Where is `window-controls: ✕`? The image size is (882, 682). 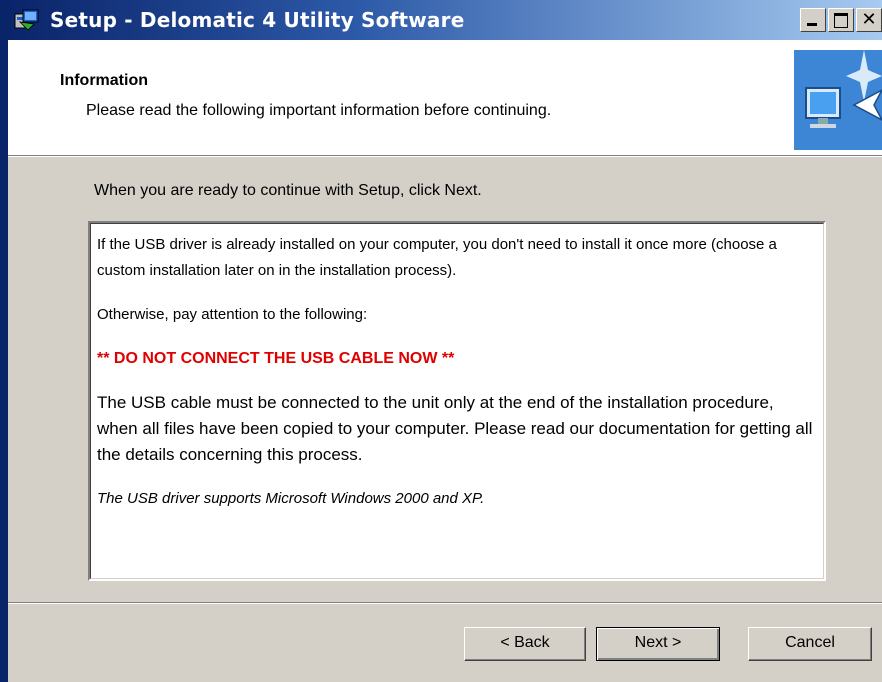 window-controls: ✕ is located at coordinates (840, 20).